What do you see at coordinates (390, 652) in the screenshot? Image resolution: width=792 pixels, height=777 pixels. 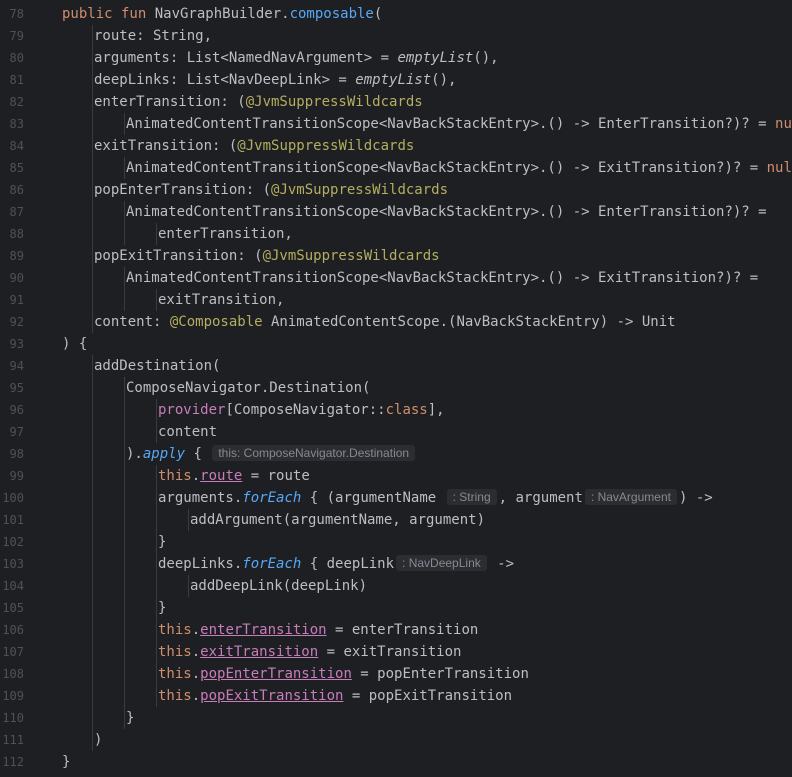 I see `code-token: = exitTransition` at bounding box center [390, 652].